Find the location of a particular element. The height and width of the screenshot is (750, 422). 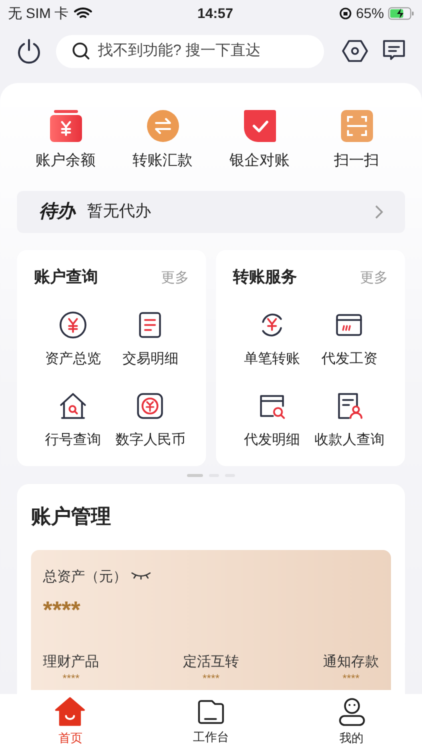

power-icon is located at coordinates (29, 51).